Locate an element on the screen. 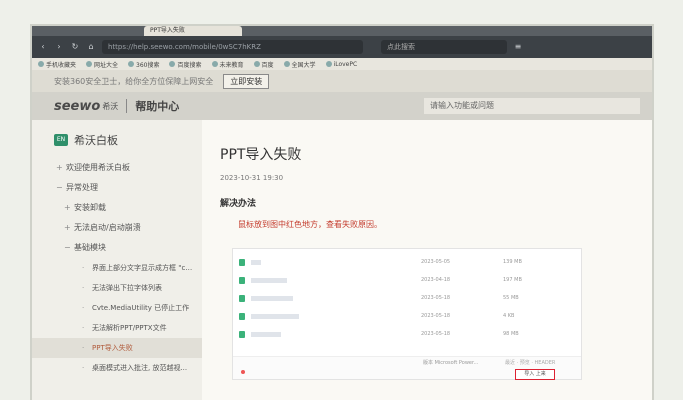 This screenshot has width=683, height=400. file-row: 2023-05-18 55 MB is located at coordinates (407, 299).